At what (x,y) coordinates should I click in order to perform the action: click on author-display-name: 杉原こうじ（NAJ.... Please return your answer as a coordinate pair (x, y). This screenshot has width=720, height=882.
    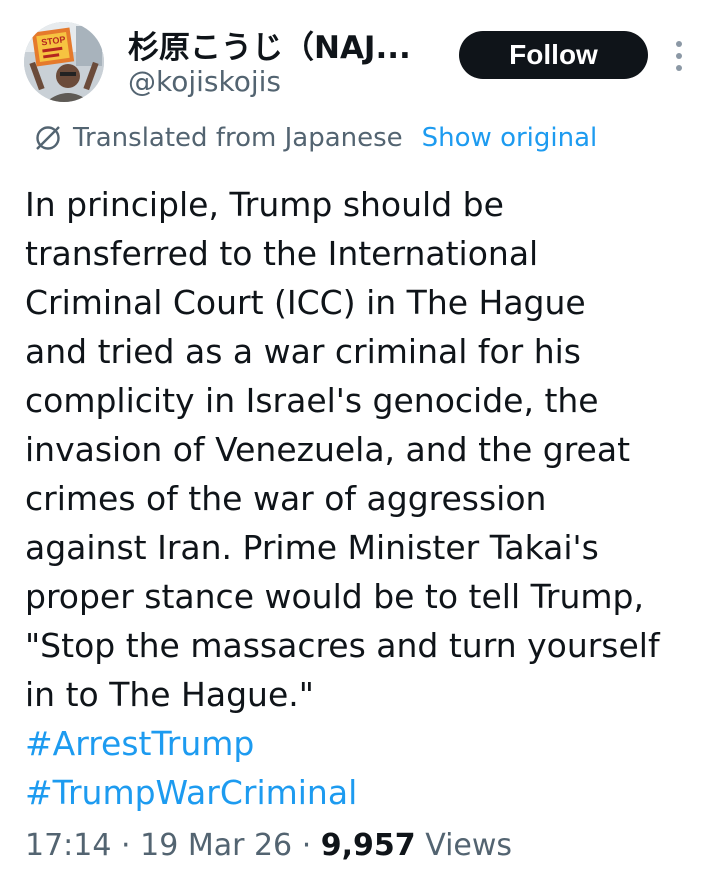
    Looking at the image, I should click on (269, 44).